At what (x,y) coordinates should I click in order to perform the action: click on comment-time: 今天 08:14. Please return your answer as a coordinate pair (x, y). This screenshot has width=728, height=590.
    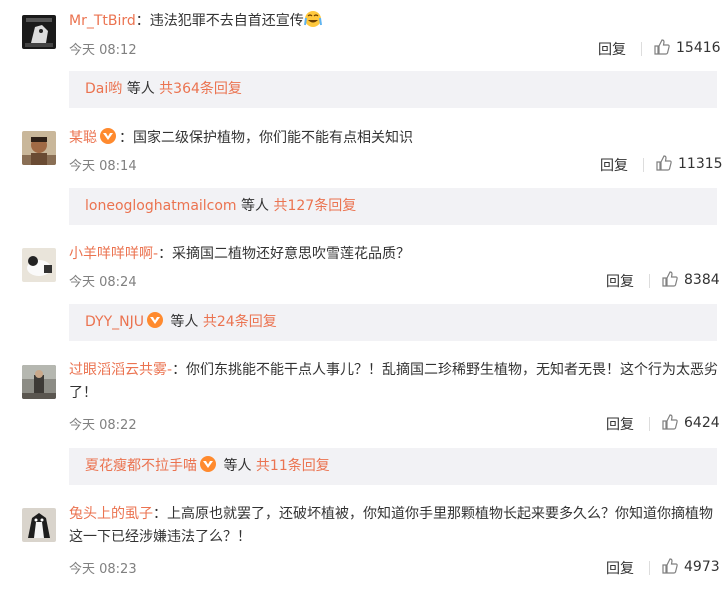
    Looking at the image, I should click on (103, 166).